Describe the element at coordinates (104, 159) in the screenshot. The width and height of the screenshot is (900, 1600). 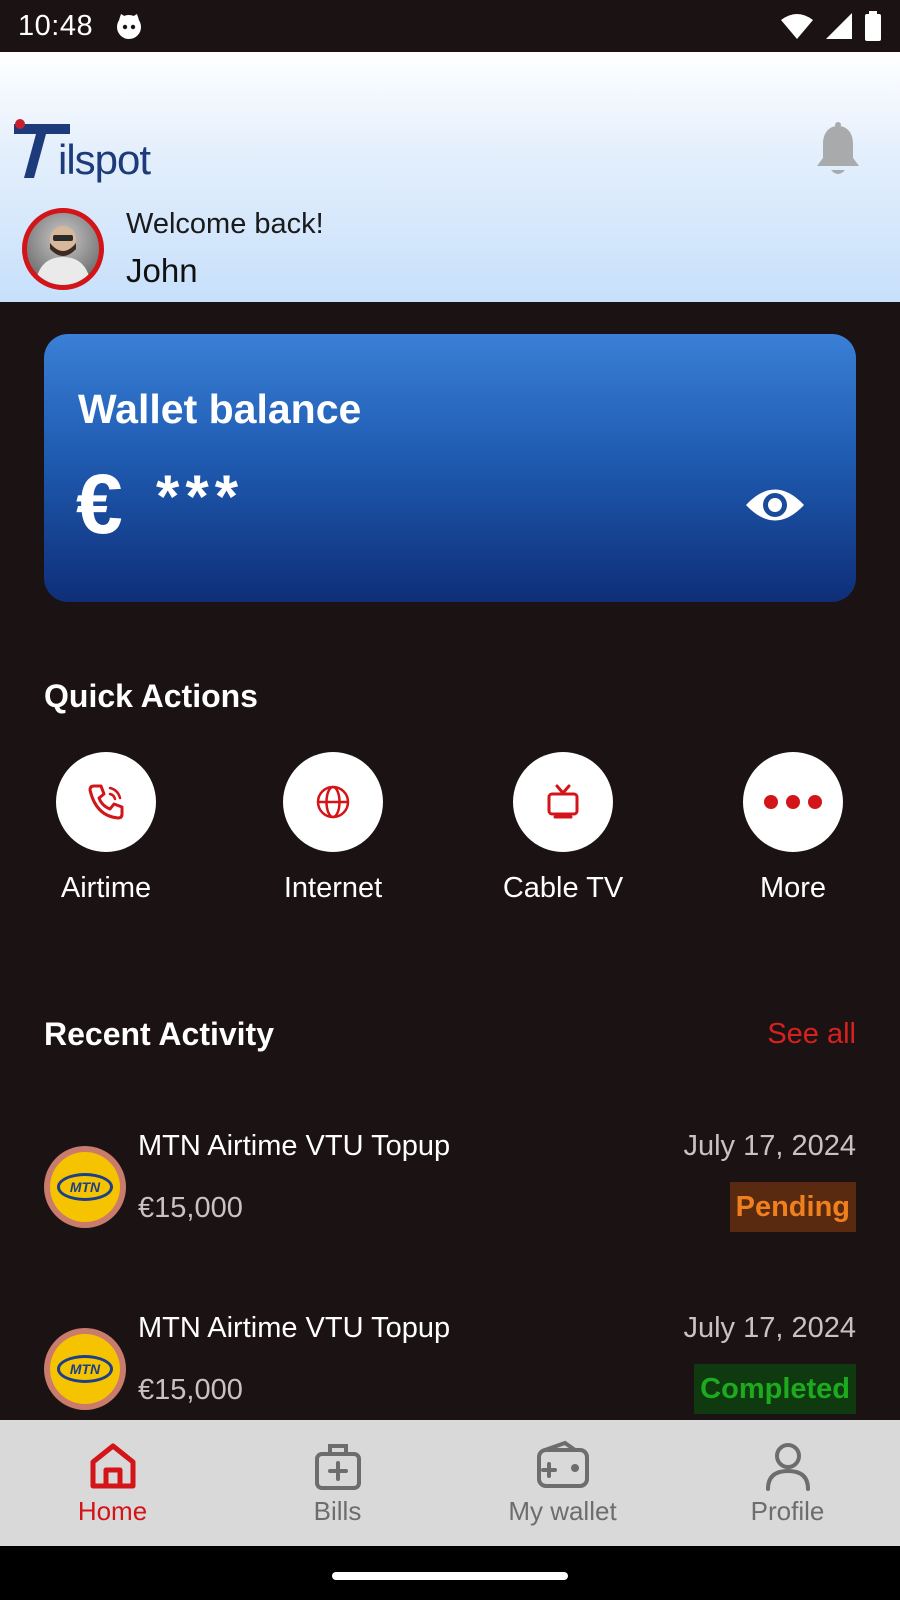
I see `logo-text: ilspot` at that location.